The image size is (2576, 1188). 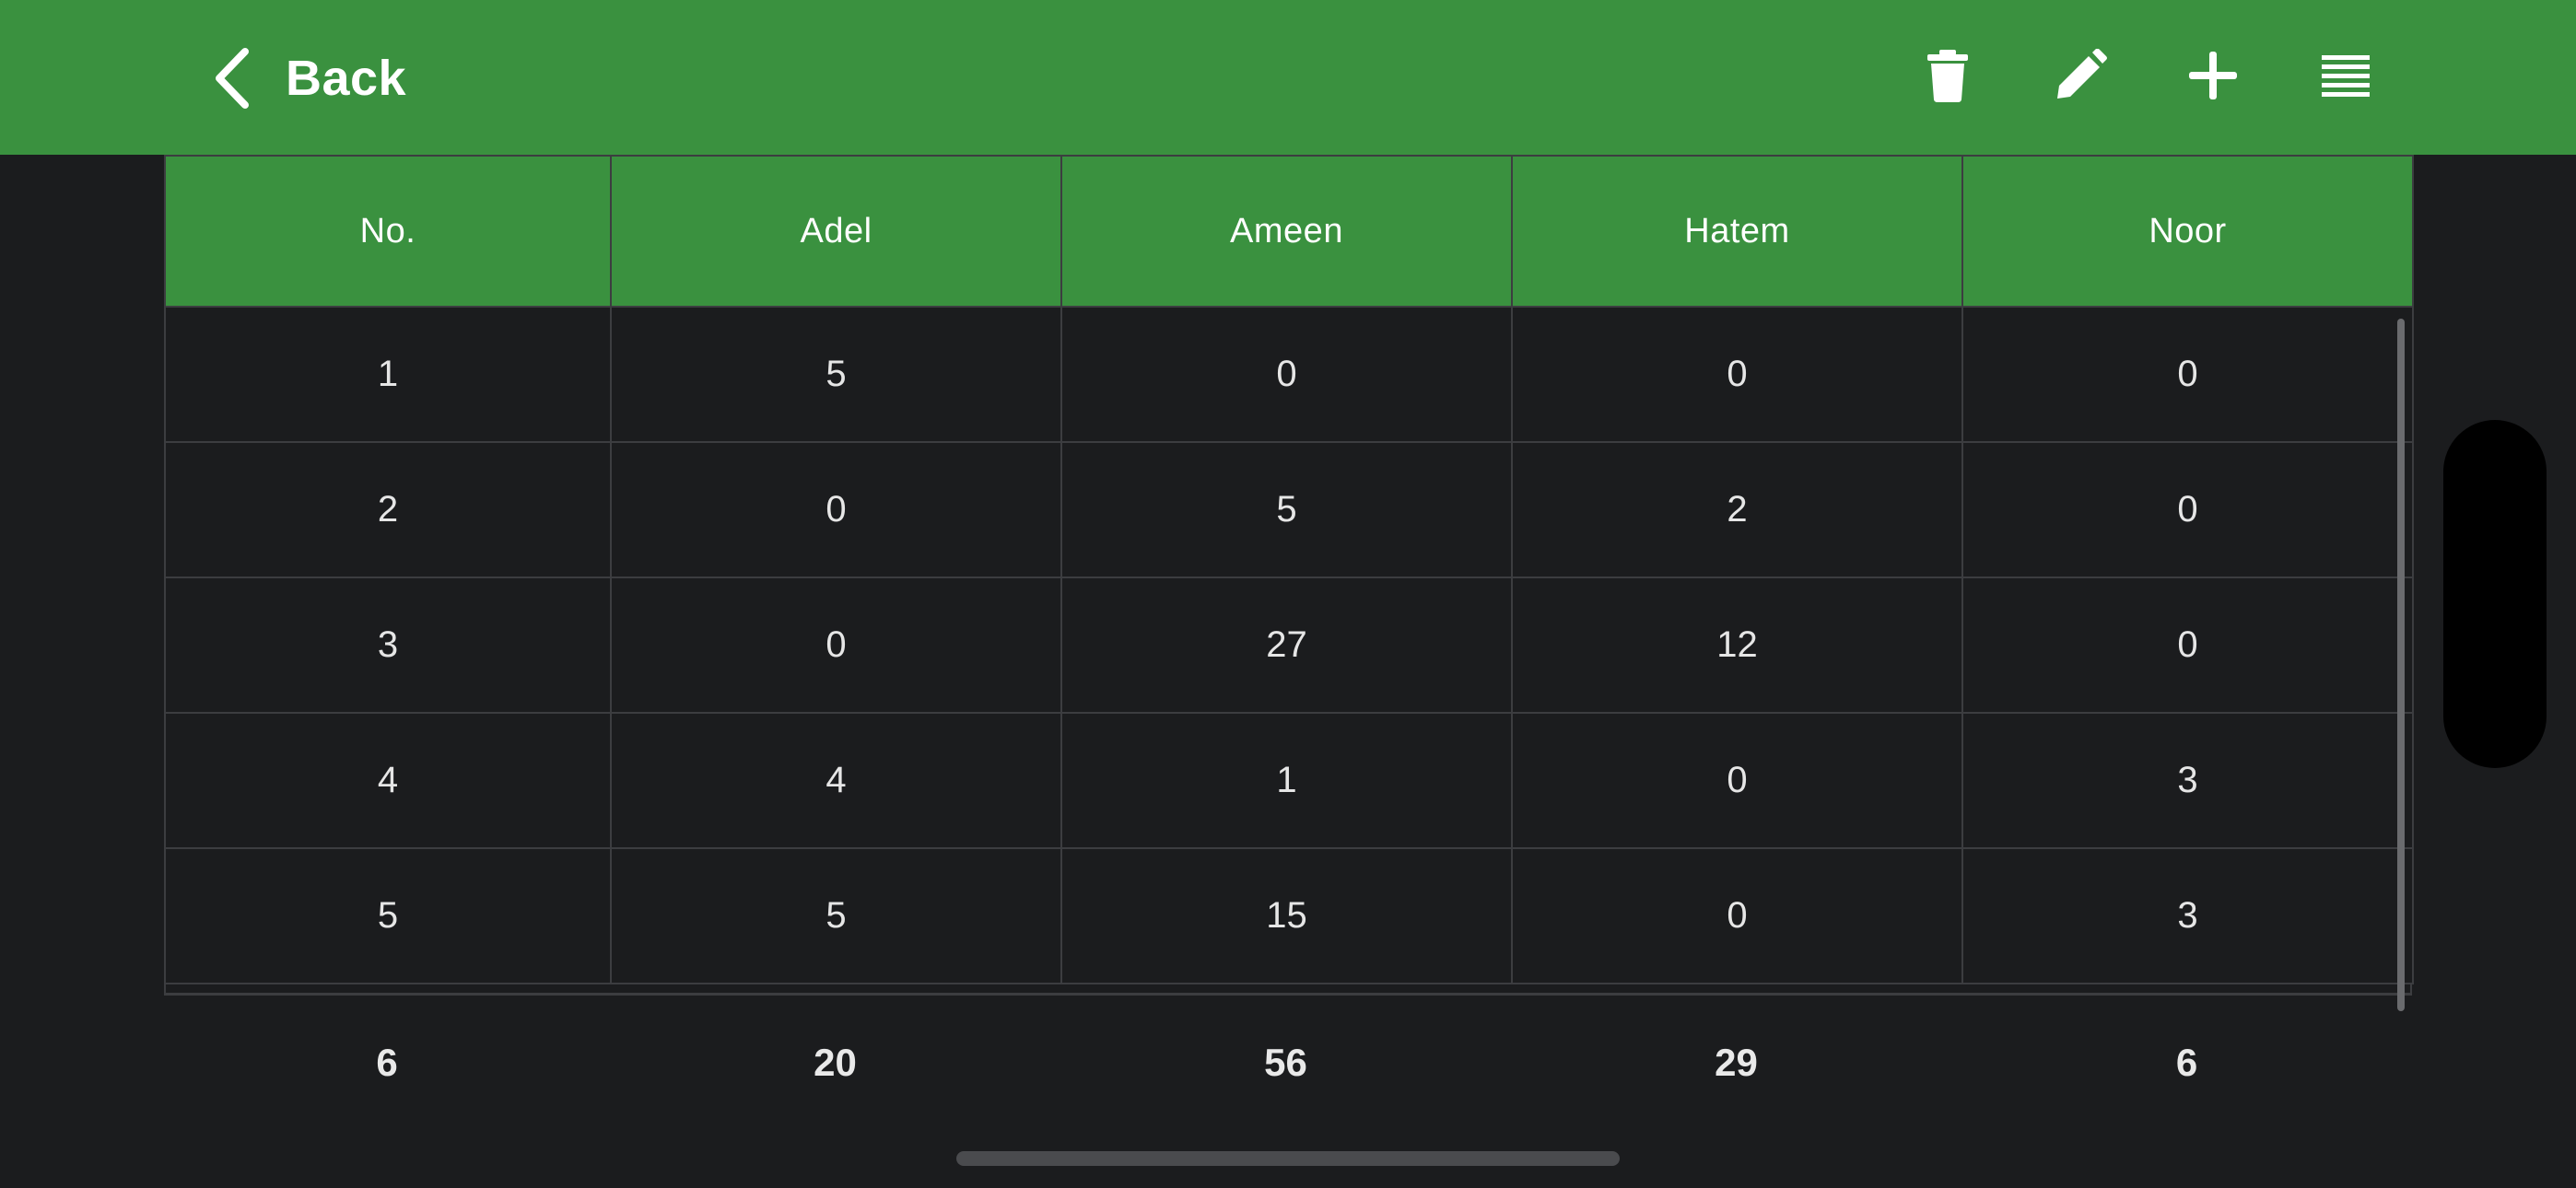 I want to click on dynamic-island, so click(x=2495, y=594).